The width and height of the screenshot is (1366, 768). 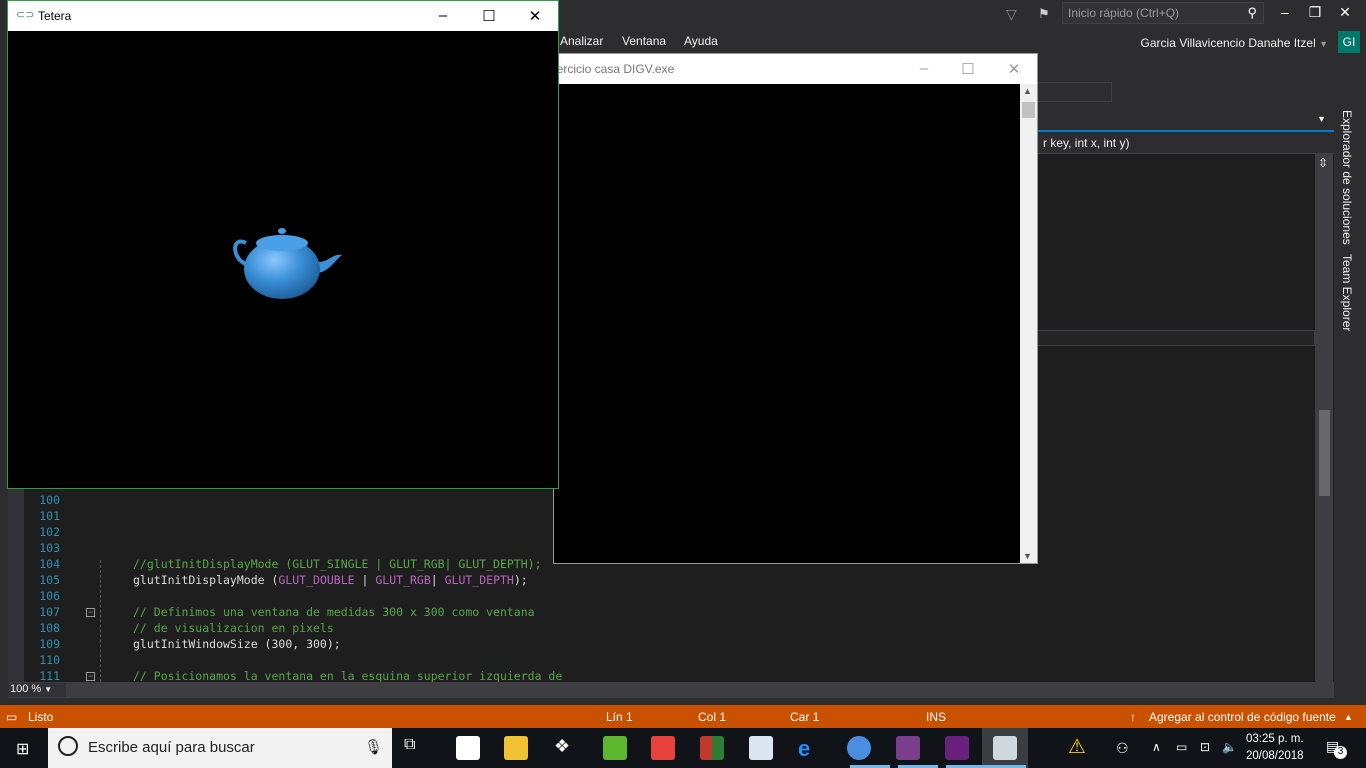 I want to click on taskbar-search: Escribe aquí para buscar 🎙, so click(x=220, y=748).